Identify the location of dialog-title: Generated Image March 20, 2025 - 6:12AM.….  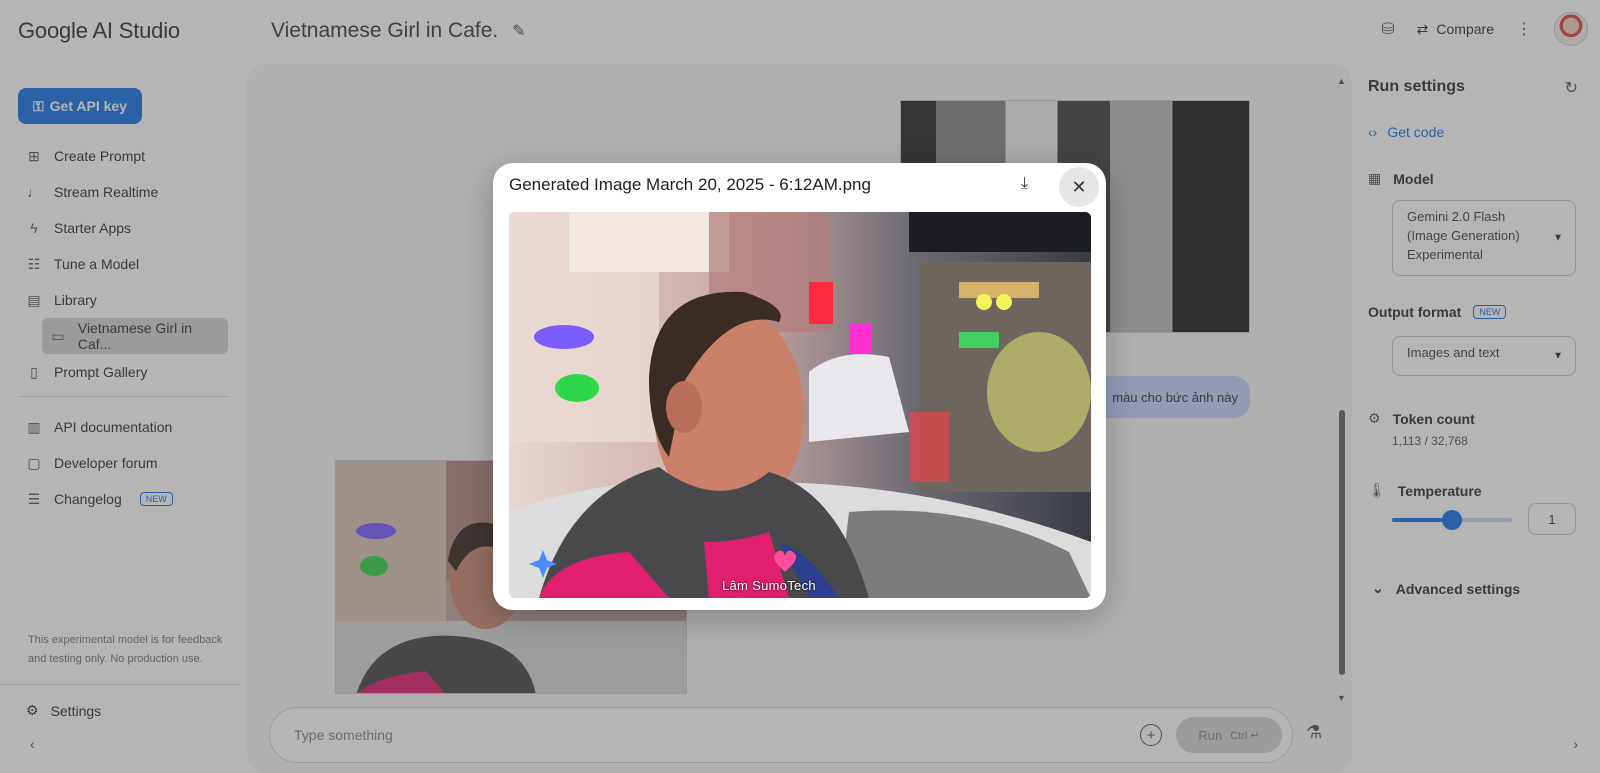
(690, 184).